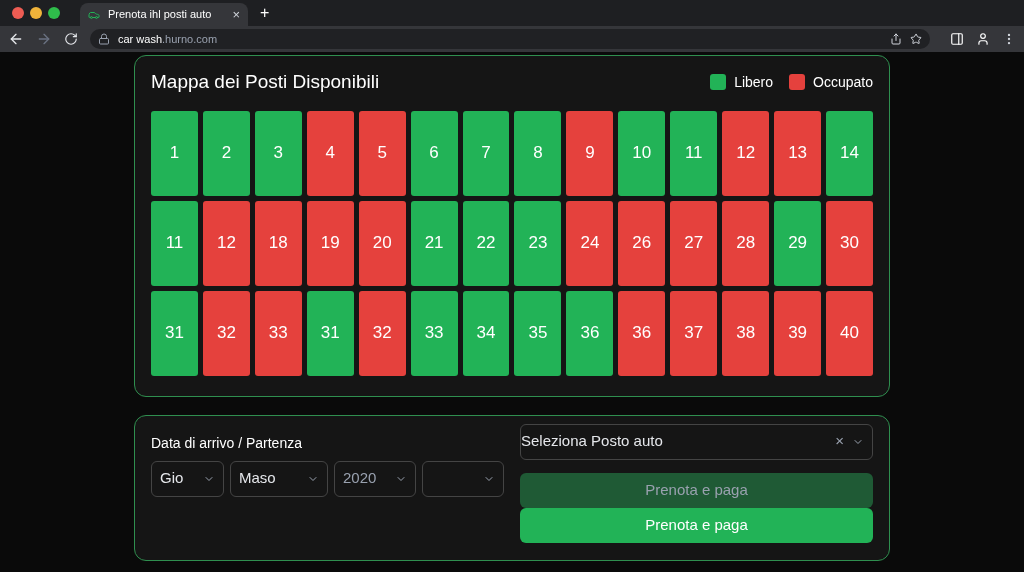 This screenshot has height=572, width=1024. Describe the element at coordinates (538, 333) in the screenshot. I see `parking-spot: 35` at that location.